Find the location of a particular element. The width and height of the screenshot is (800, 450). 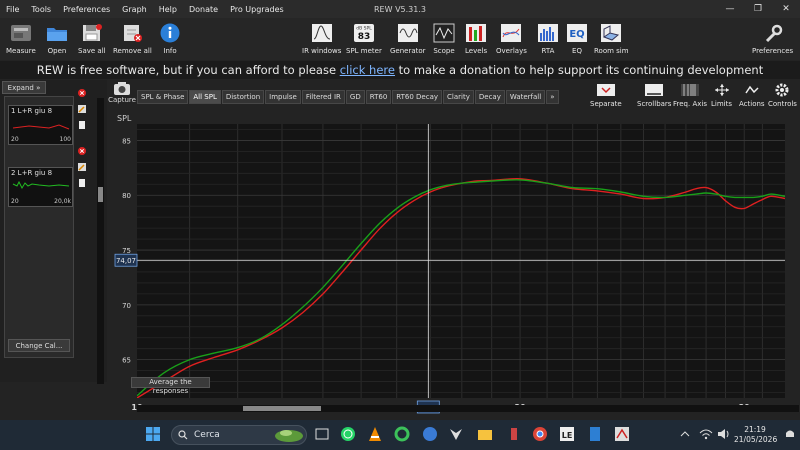

donate-link: click here is located at coordinates (367, 70).